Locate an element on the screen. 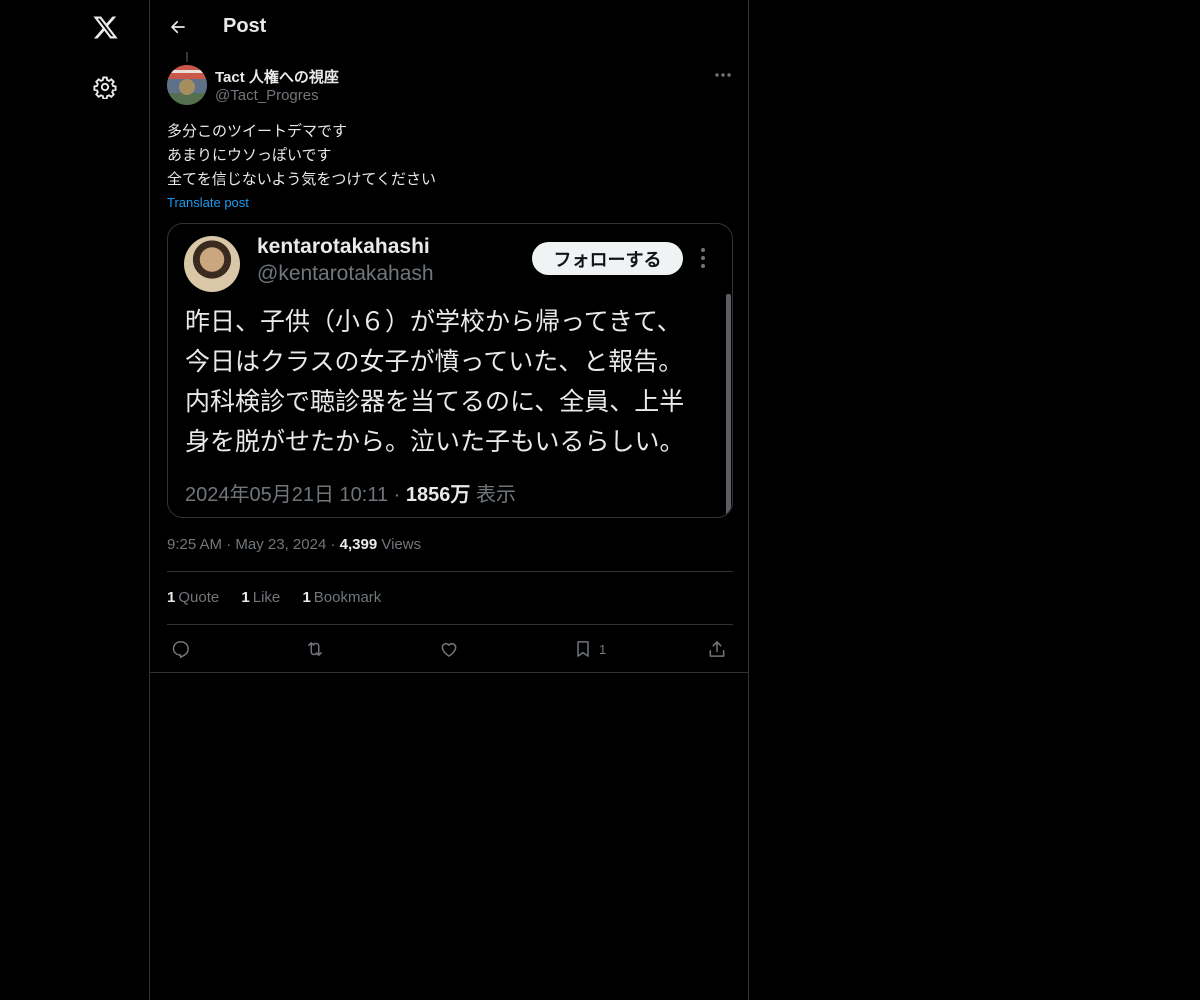 The height and width of the screenshot is (1000, 1200). embedded-follow-button: フォローする is located at coordinates (607, 258).